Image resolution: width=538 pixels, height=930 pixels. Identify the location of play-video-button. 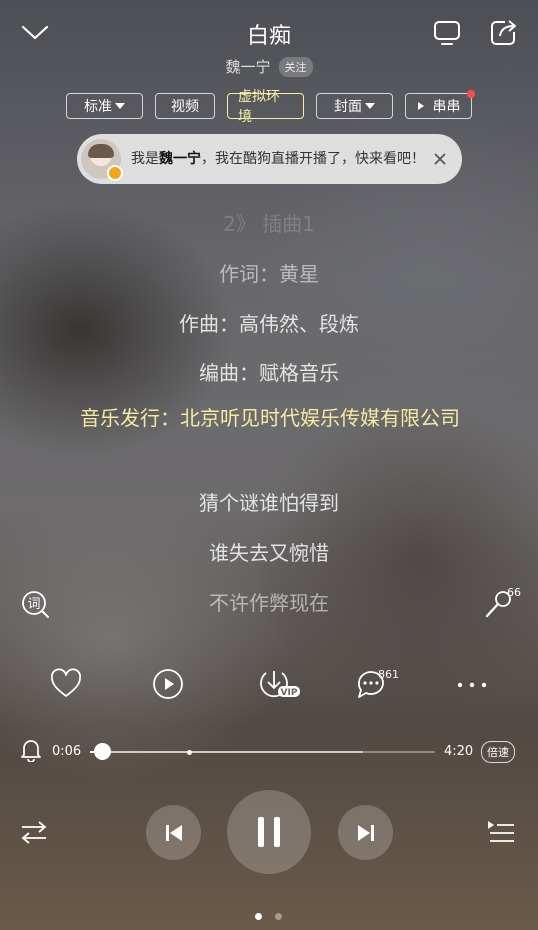
(168, 686).